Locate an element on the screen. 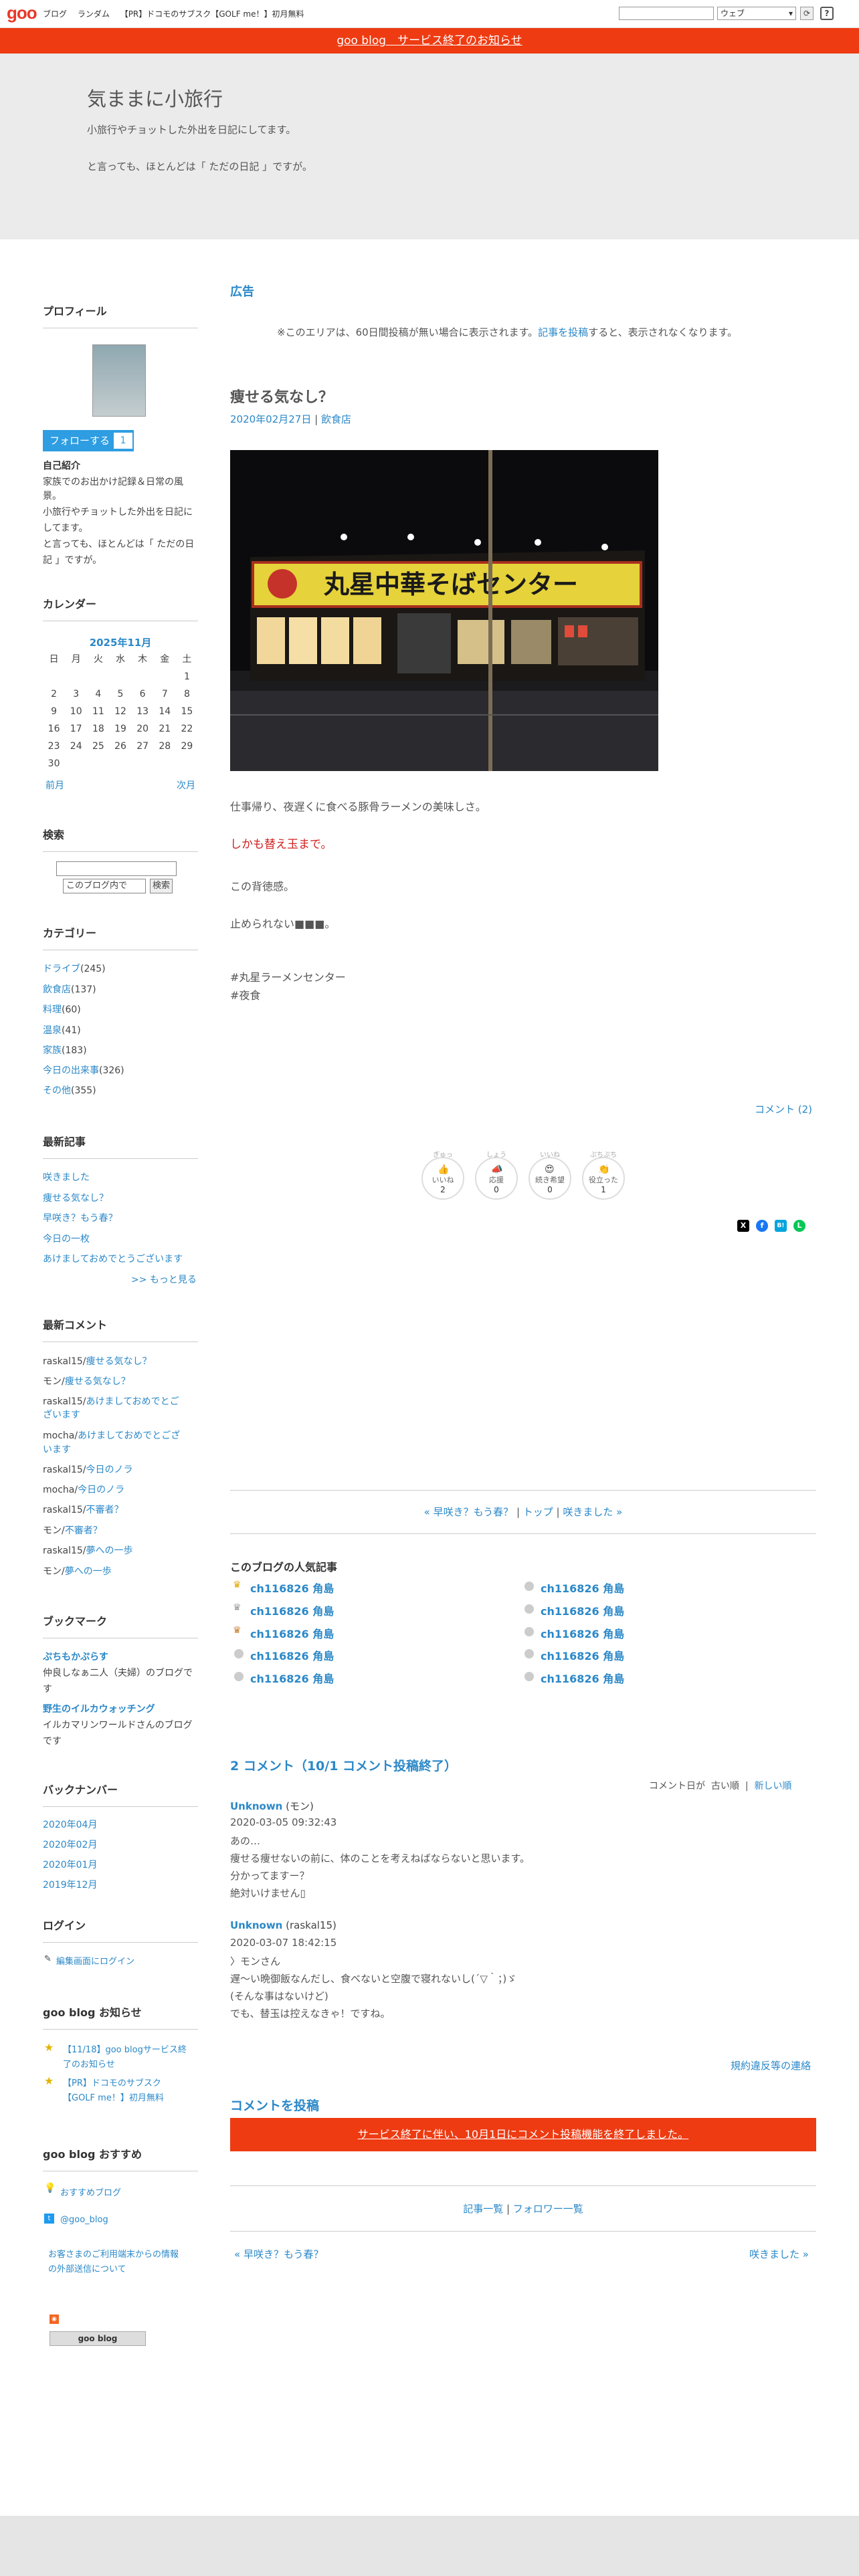 The width and height of the screenshot is (859, 2576). goo-notice-link: 【GOLF me！】初月無料 is located at coordinates (113, 2096).